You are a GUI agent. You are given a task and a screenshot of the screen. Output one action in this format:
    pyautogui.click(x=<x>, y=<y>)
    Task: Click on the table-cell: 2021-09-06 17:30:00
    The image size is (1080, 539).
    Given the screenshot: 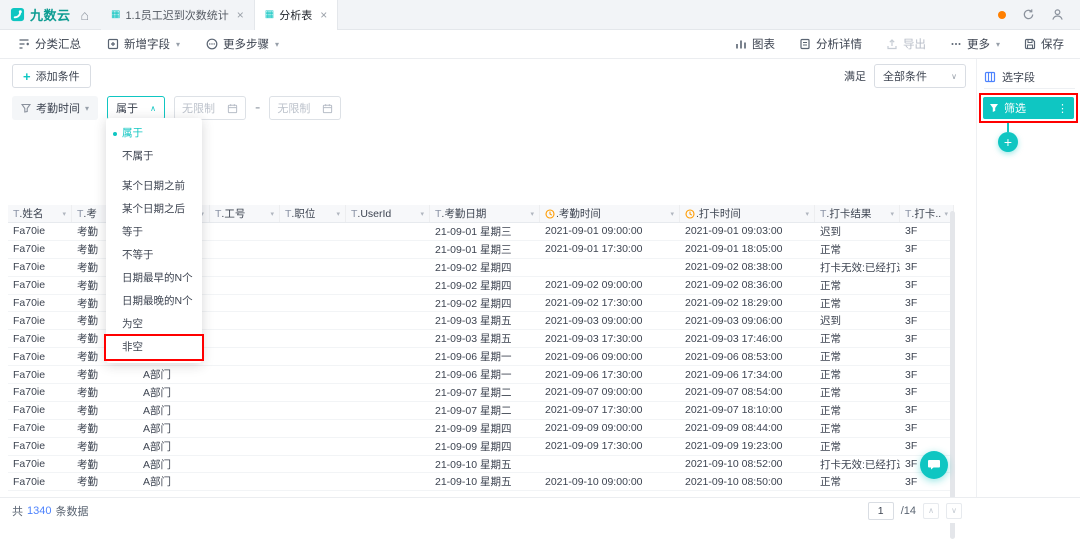 What is the action you would take?
    pyautogui.click(x=594, y=374)
    